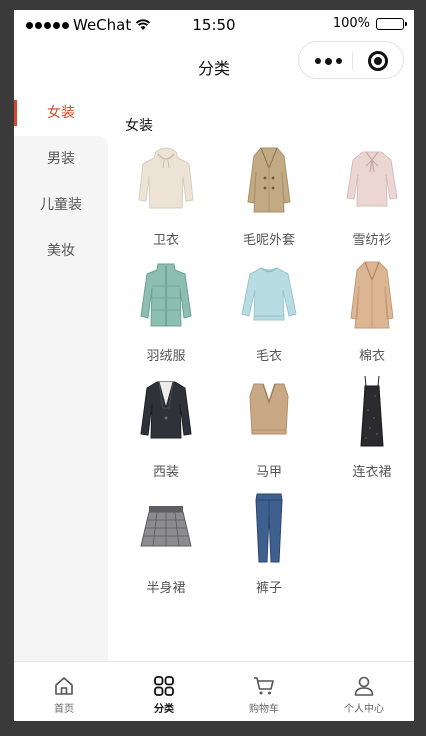  I want to click on tab-category: 分类, so click(164, 691).